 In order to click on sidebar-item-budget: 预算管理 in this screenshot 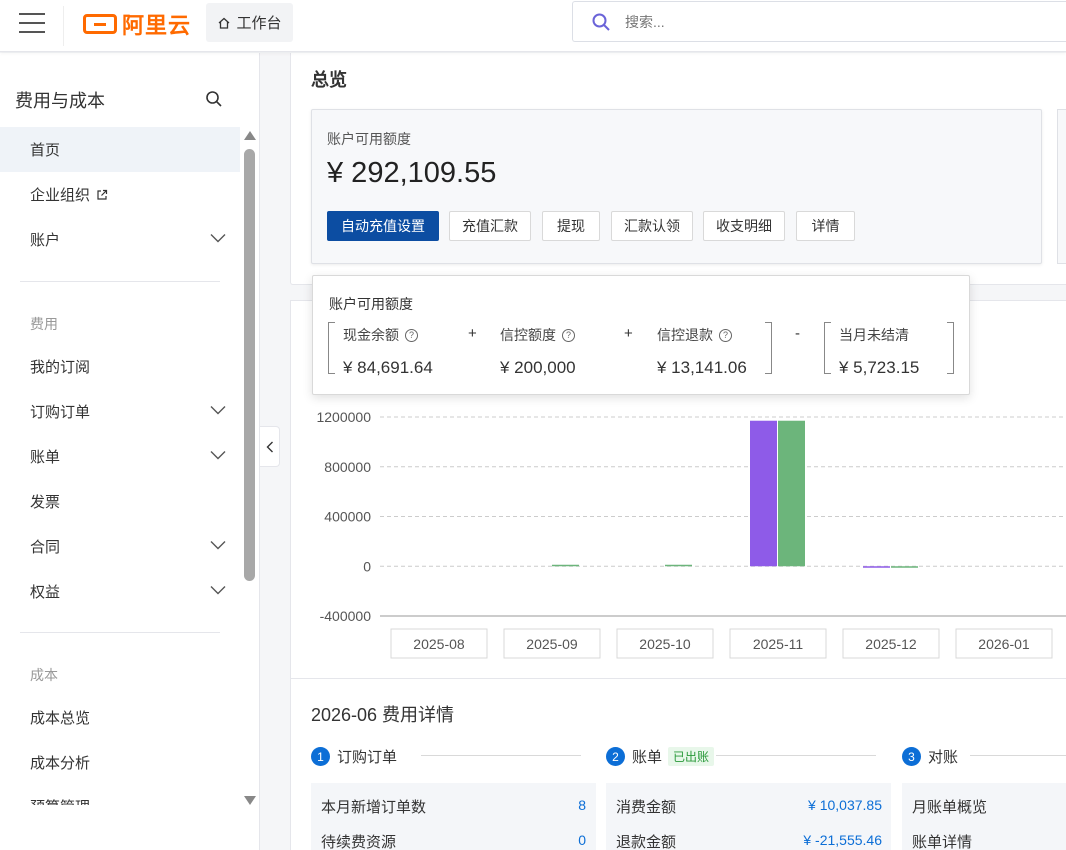, I will do `click(120, 795)`.